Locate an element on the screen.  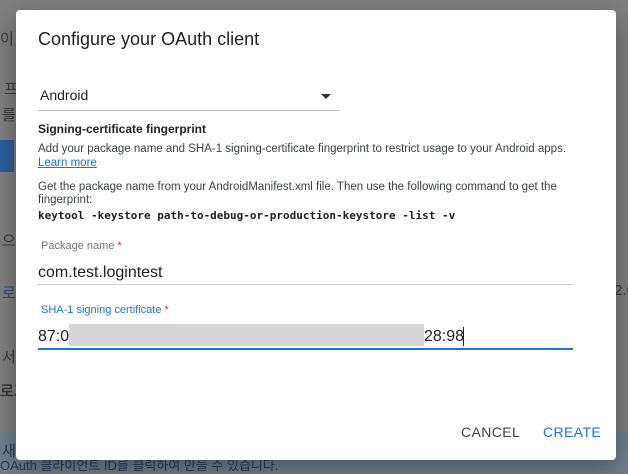
platform-select-value: Android is located at coordinates (64, 95).